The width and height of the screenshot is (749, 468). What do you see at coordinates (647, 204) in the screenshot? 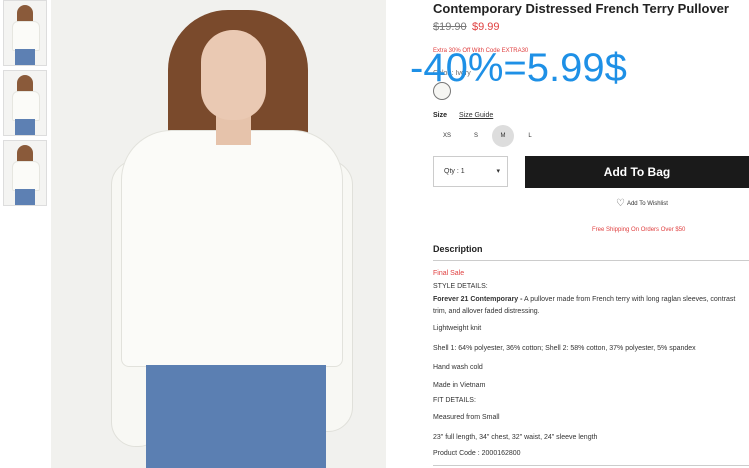
I see `wishlist-label: Add To Wishlist` at bounding box center [647, 204].